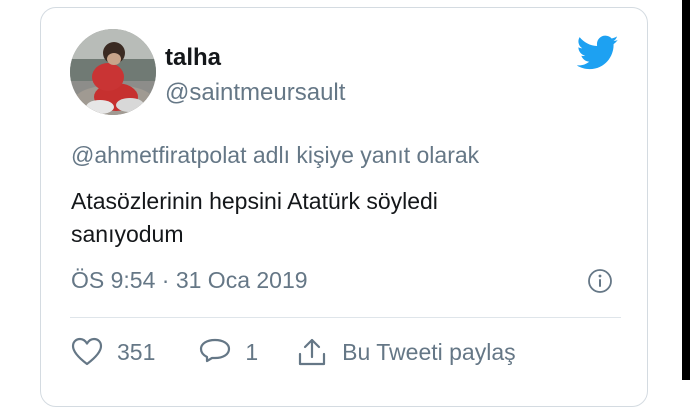 Image resolution: width=690 pixels, height=407 pixels. Describe the element at coordinates (597, 53) in the screenshot. I see `twitter-bird-icon` at that location.